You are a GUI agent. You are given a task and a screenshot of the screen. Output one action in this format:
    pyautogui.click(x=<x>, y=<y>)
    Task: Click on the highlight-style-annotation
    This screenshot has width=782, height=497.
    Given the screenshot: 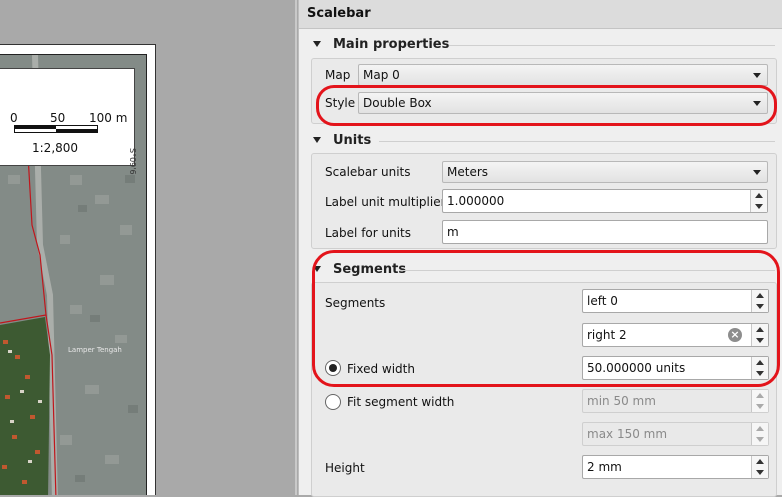 What is the action you would take?
    pyautogui.click(x=546, y=105)
    